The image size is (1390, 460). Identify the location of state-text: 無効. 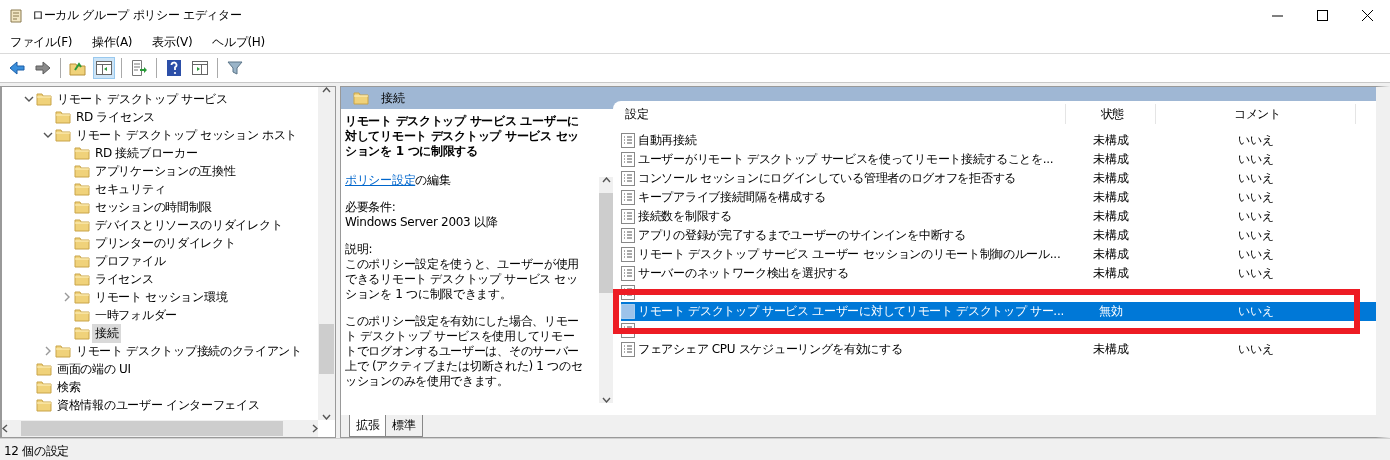
(1111, 311).